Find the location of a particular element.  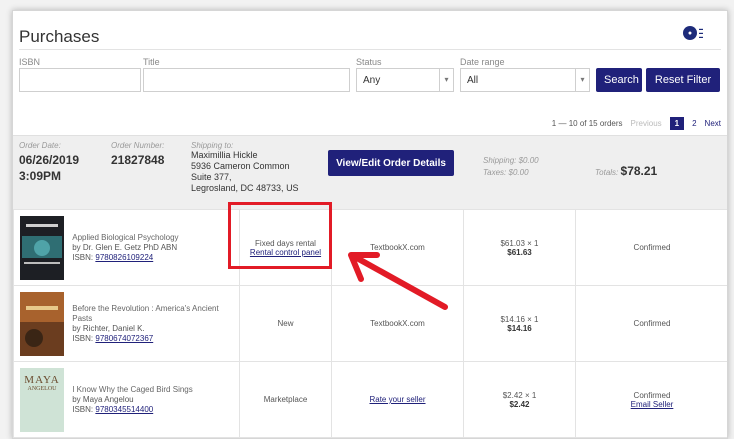

item-isbn-link: 9780345514400 is located at coordinates (124, 409).